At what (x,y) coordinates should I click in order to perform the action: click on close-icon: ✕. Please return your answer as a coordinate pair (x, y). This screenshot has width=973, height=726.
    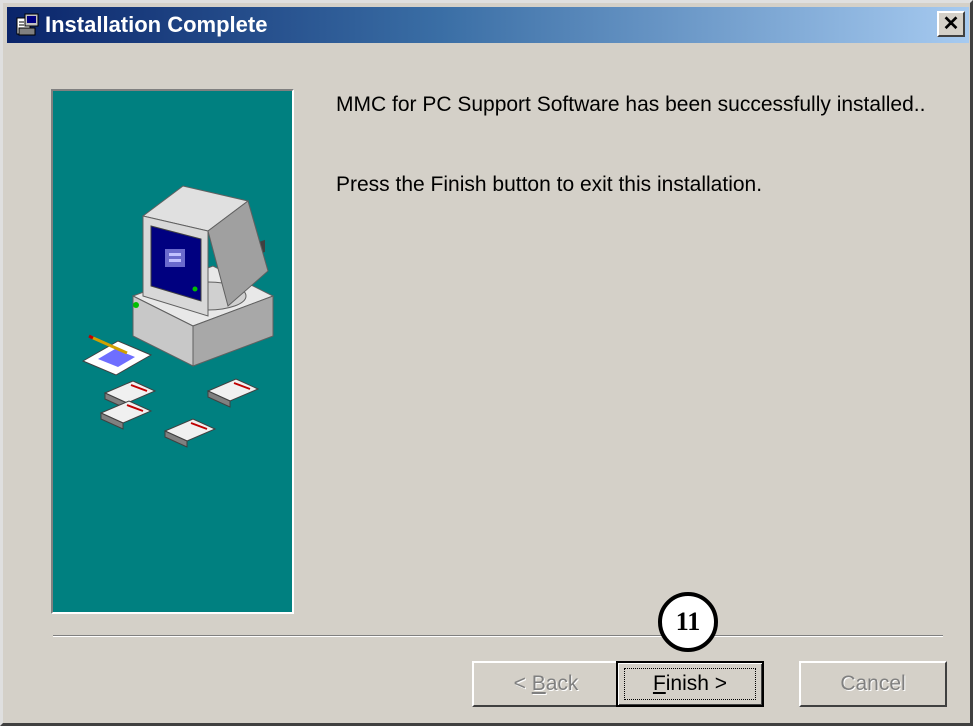
    Looking at the image, I should click on (951, 24).